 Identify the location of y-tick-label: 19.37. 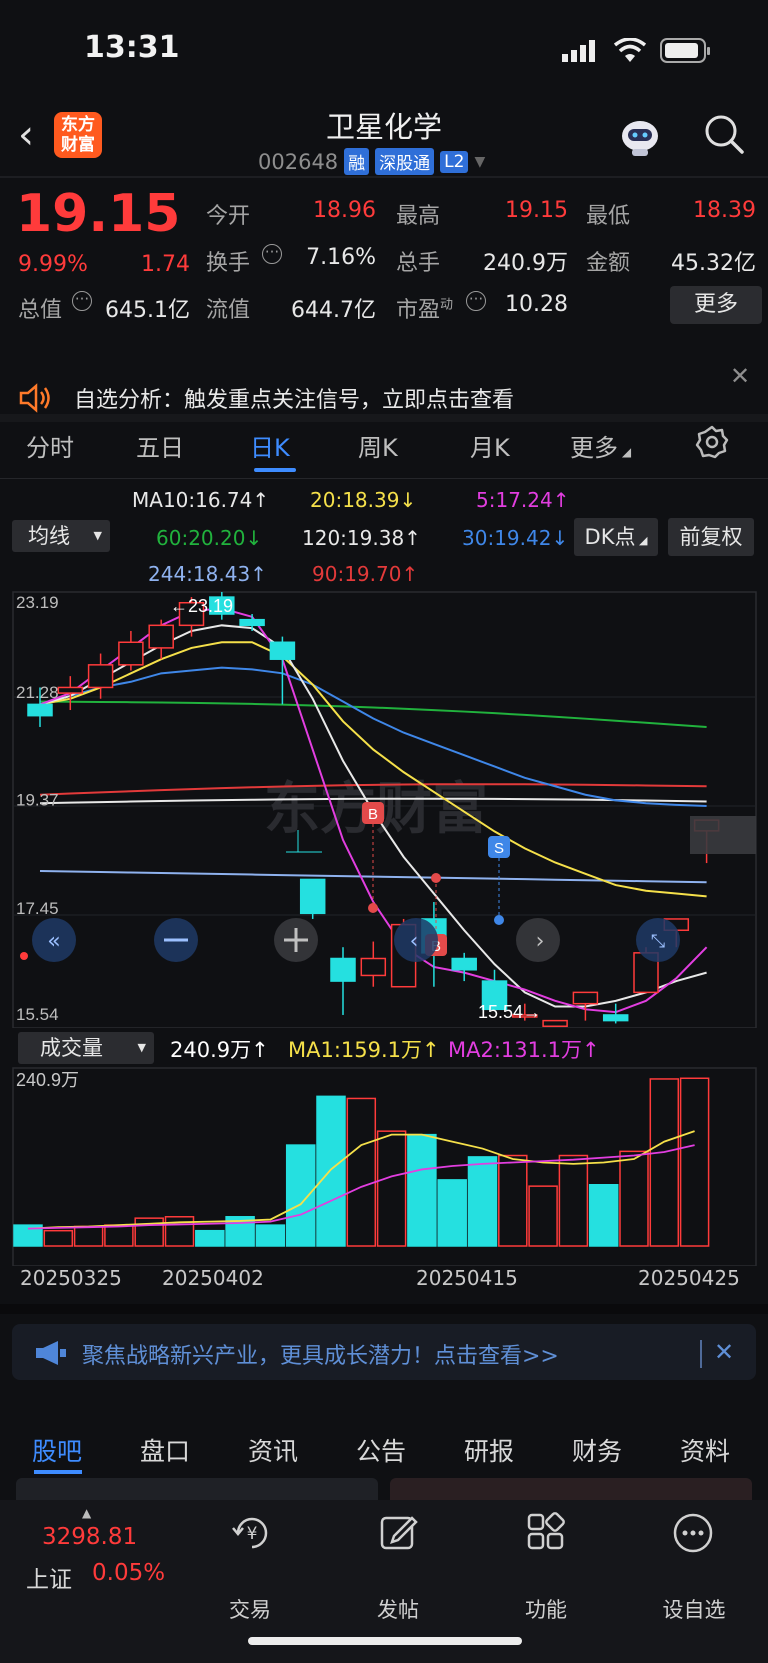
(37, 800).